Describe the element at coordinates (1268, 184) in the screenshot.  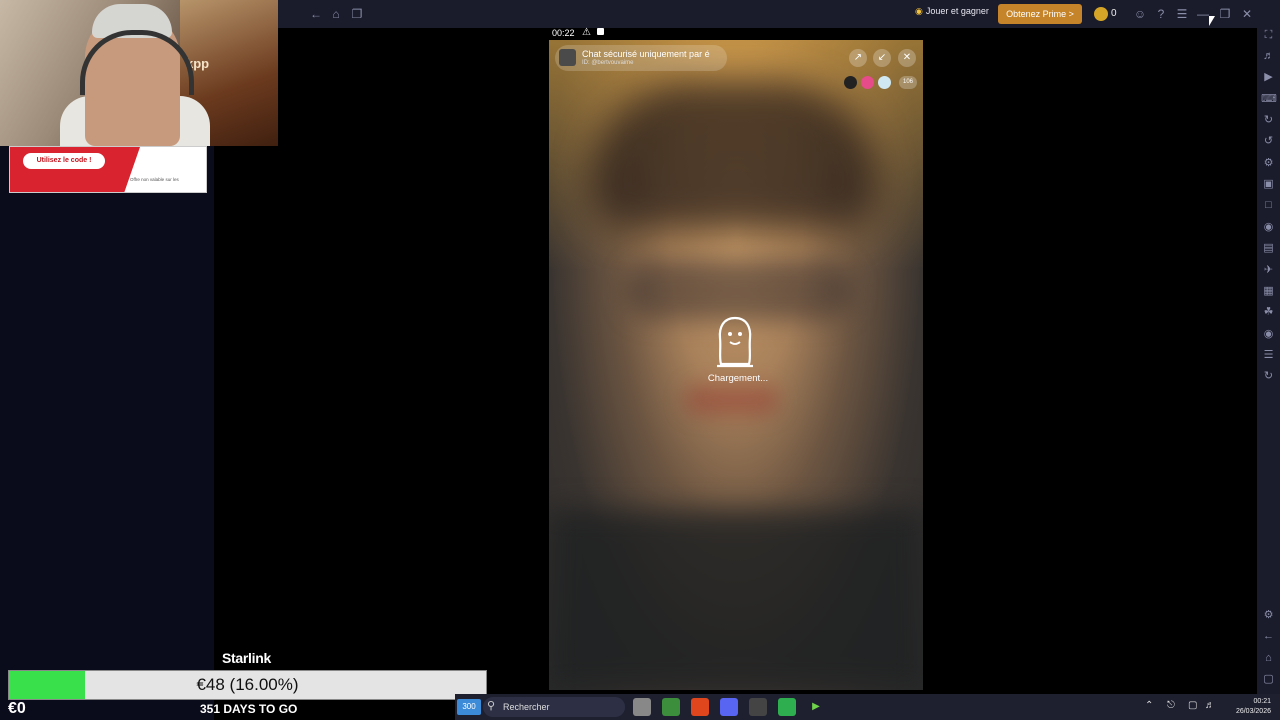
I see `apk-icon: ▣` at that location.